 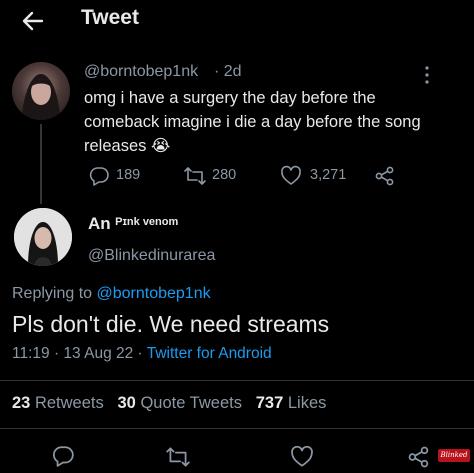 I want to click on replying-to-label: Replying to, so click(x=52, y=293).